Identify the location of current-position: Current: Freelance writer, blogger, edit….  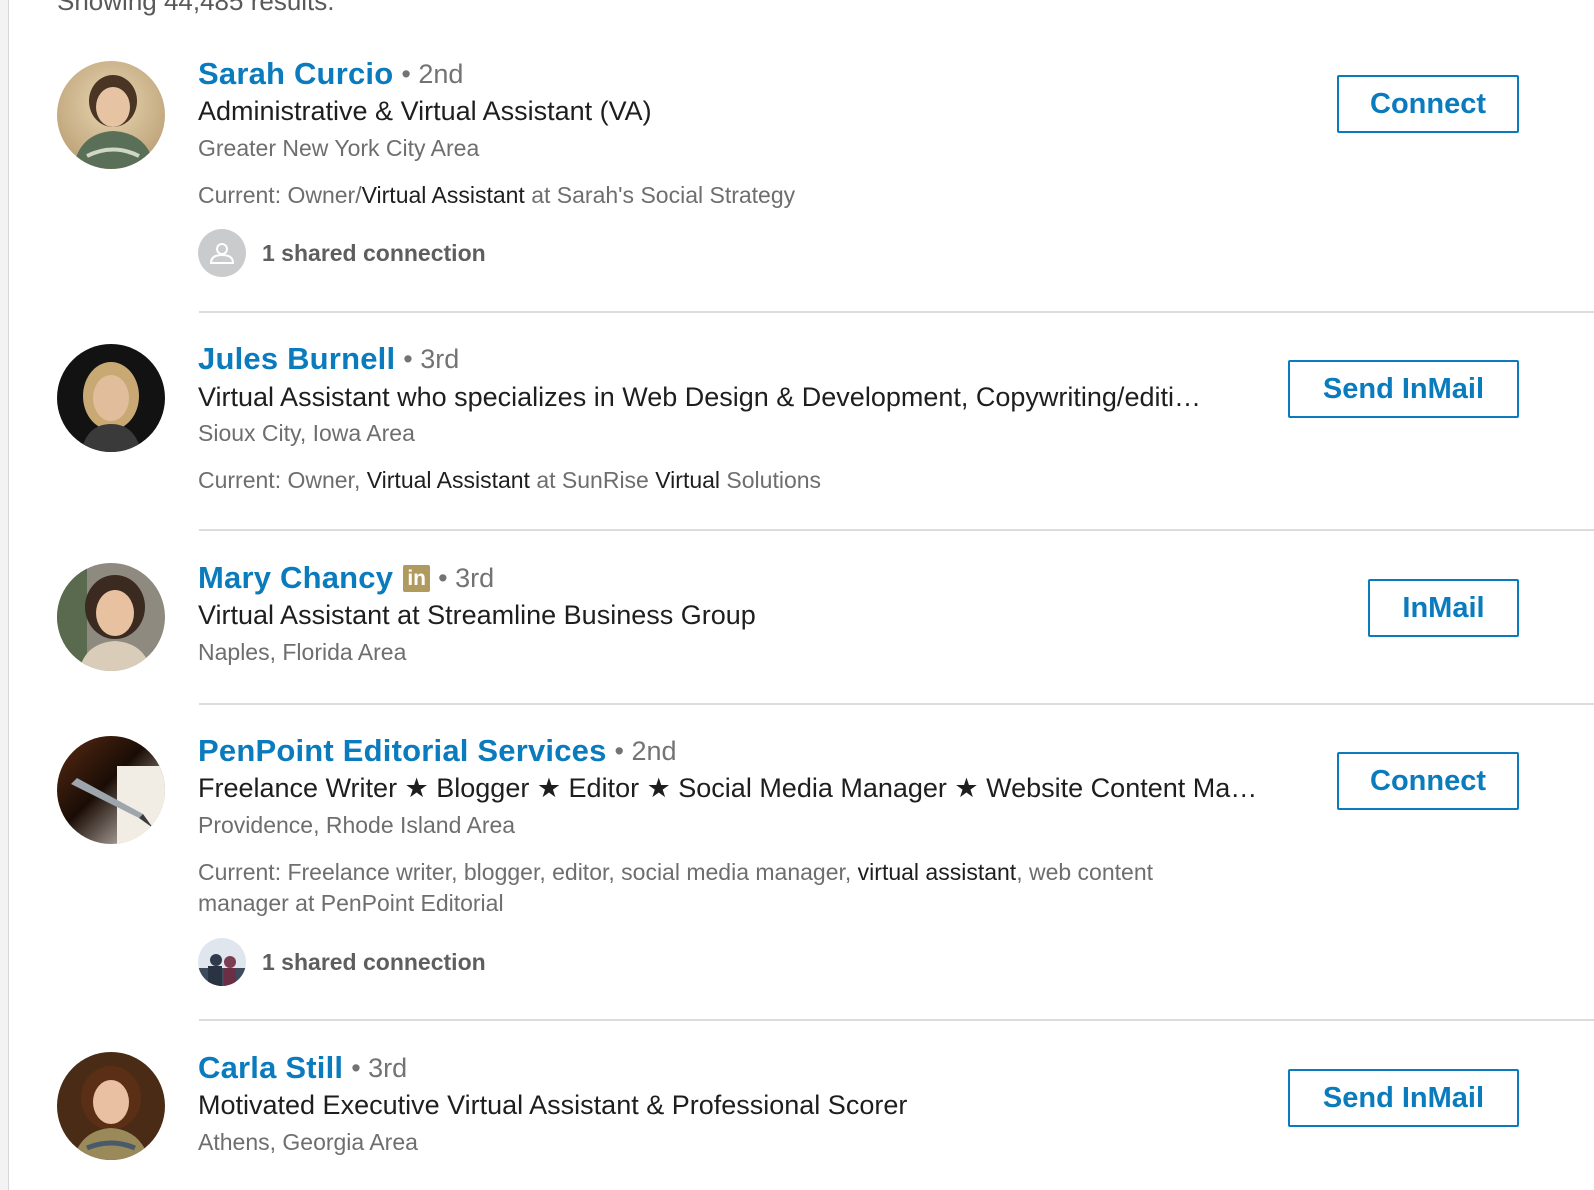
(708, 888).